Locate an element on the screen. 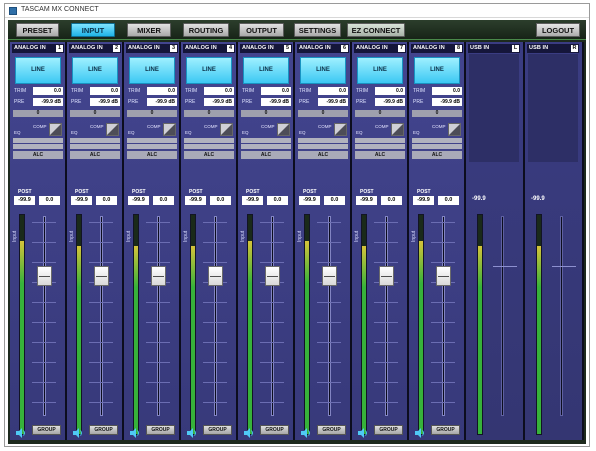 The height and width of the screenshot is (451, 596). tab-input: INPUT is located at coordinates (93, 30).